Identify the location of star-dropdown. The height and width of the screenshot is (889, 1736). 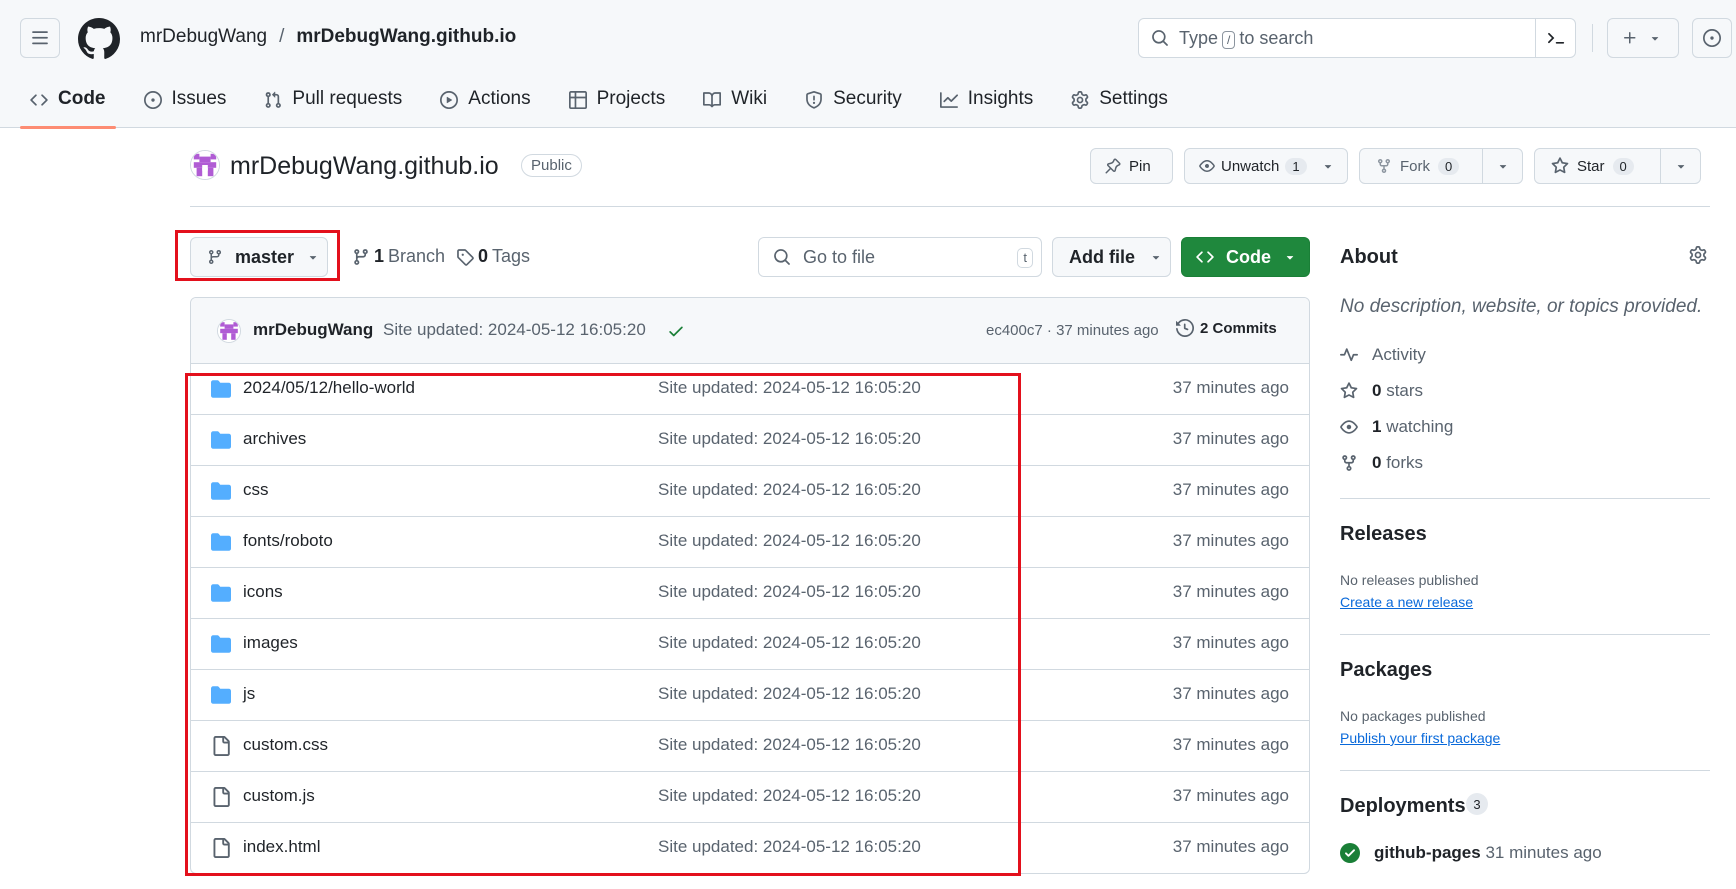
(1680, 166).